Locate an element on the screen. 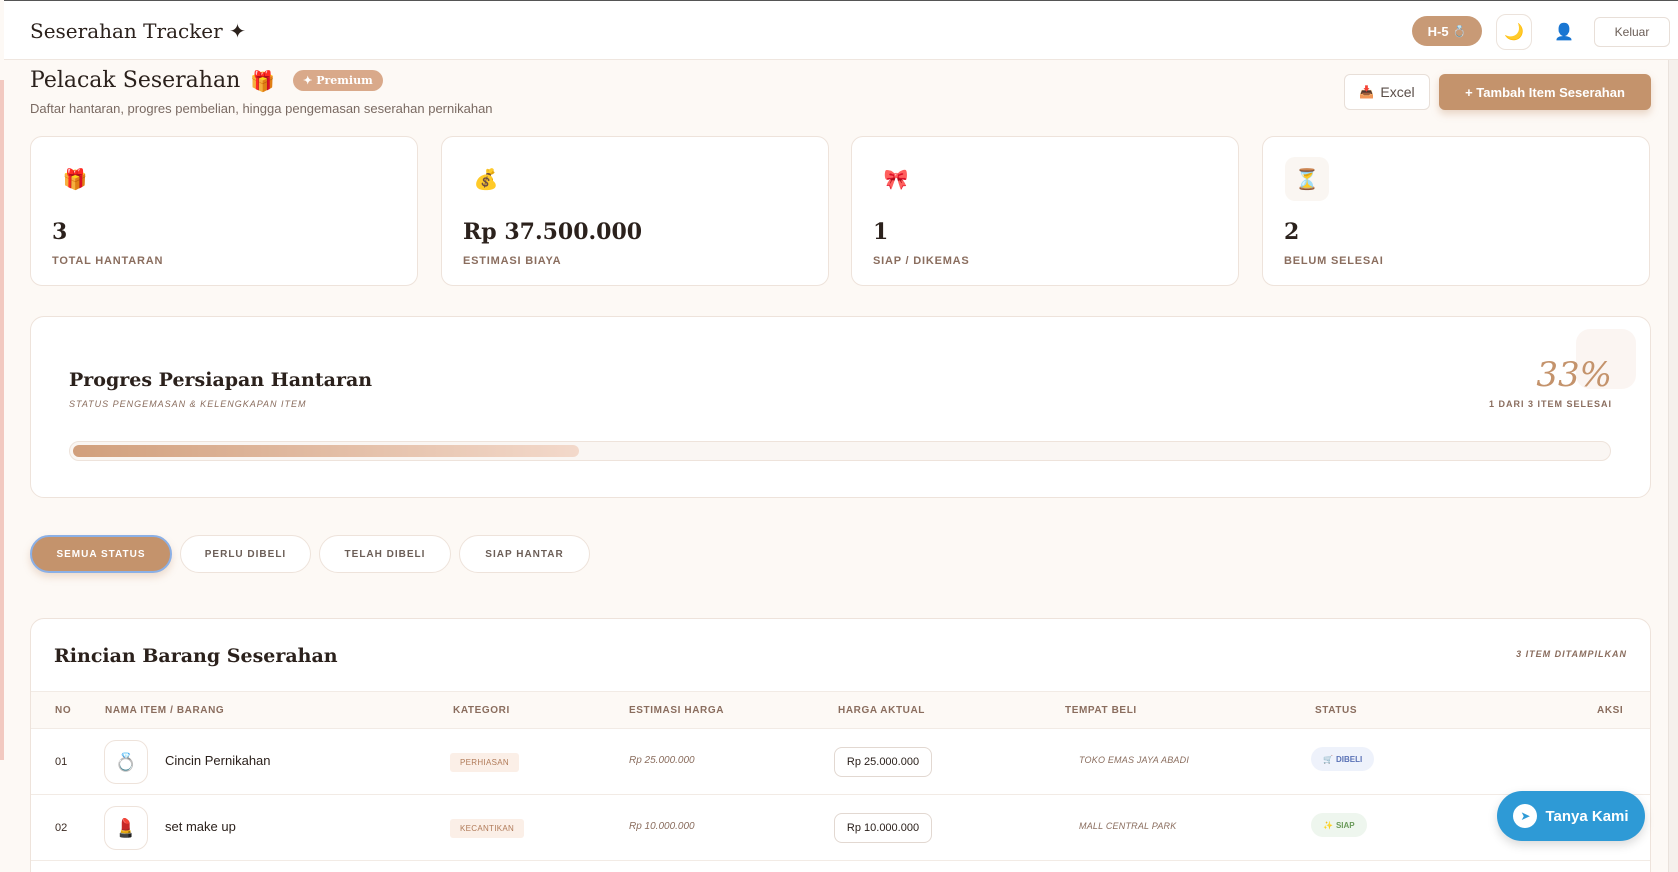  column-header: ESTIMASI HARGA is located at coordinates (677, 710).